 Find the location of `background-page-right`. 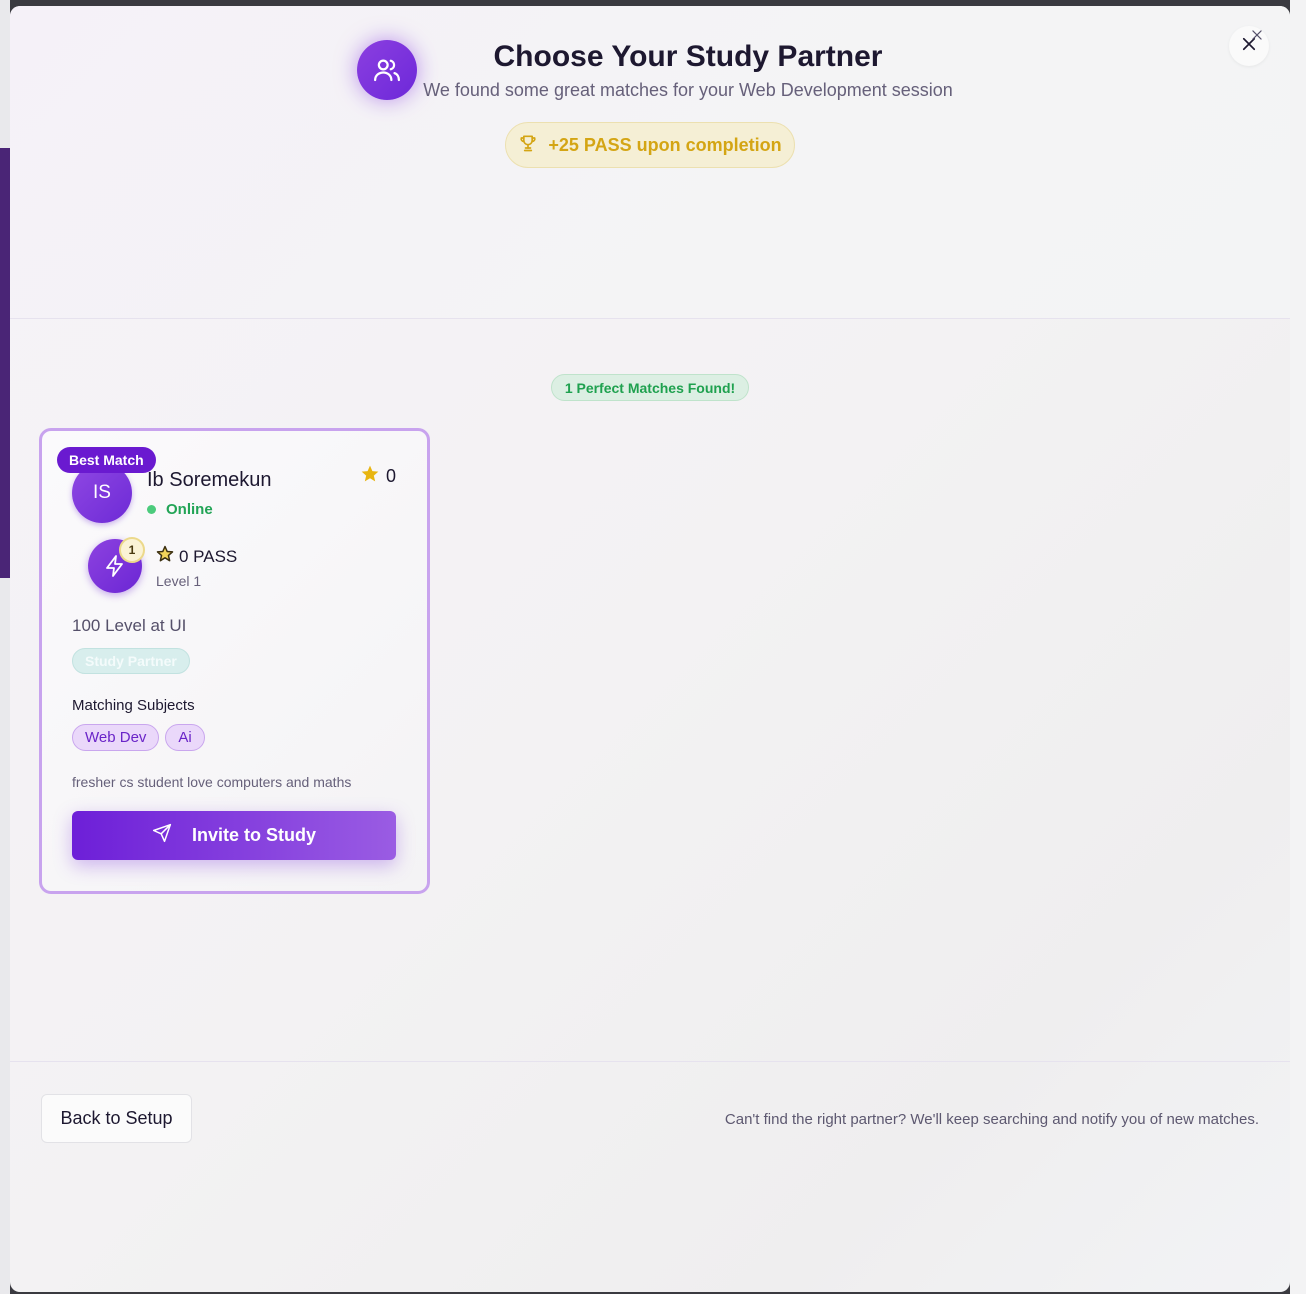

background-page-right is located at coordinates (1298, 647).